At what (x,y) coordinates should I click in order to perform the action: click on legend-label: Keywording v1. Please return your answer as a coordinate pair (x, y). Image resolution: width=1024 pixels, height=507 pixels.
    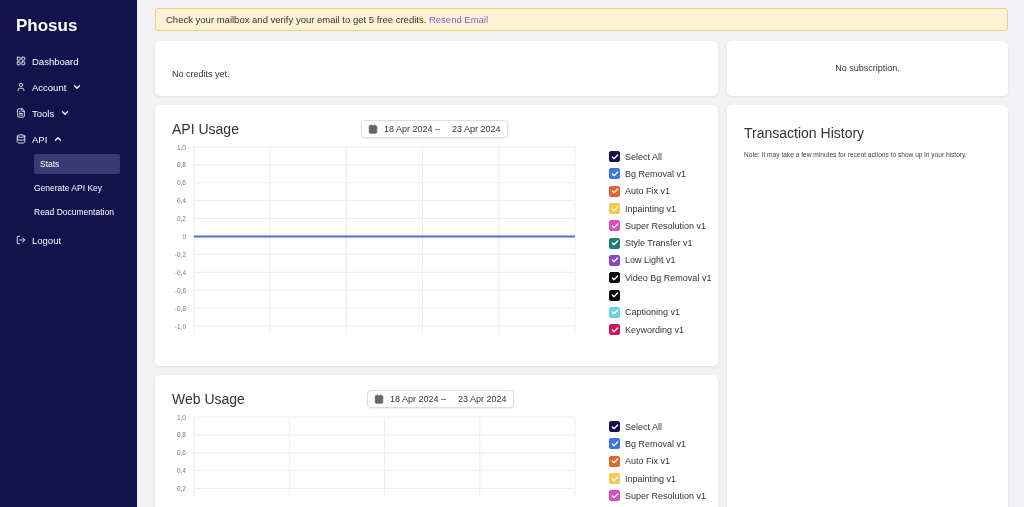
    Looking at the image, I should click on (655, 329).